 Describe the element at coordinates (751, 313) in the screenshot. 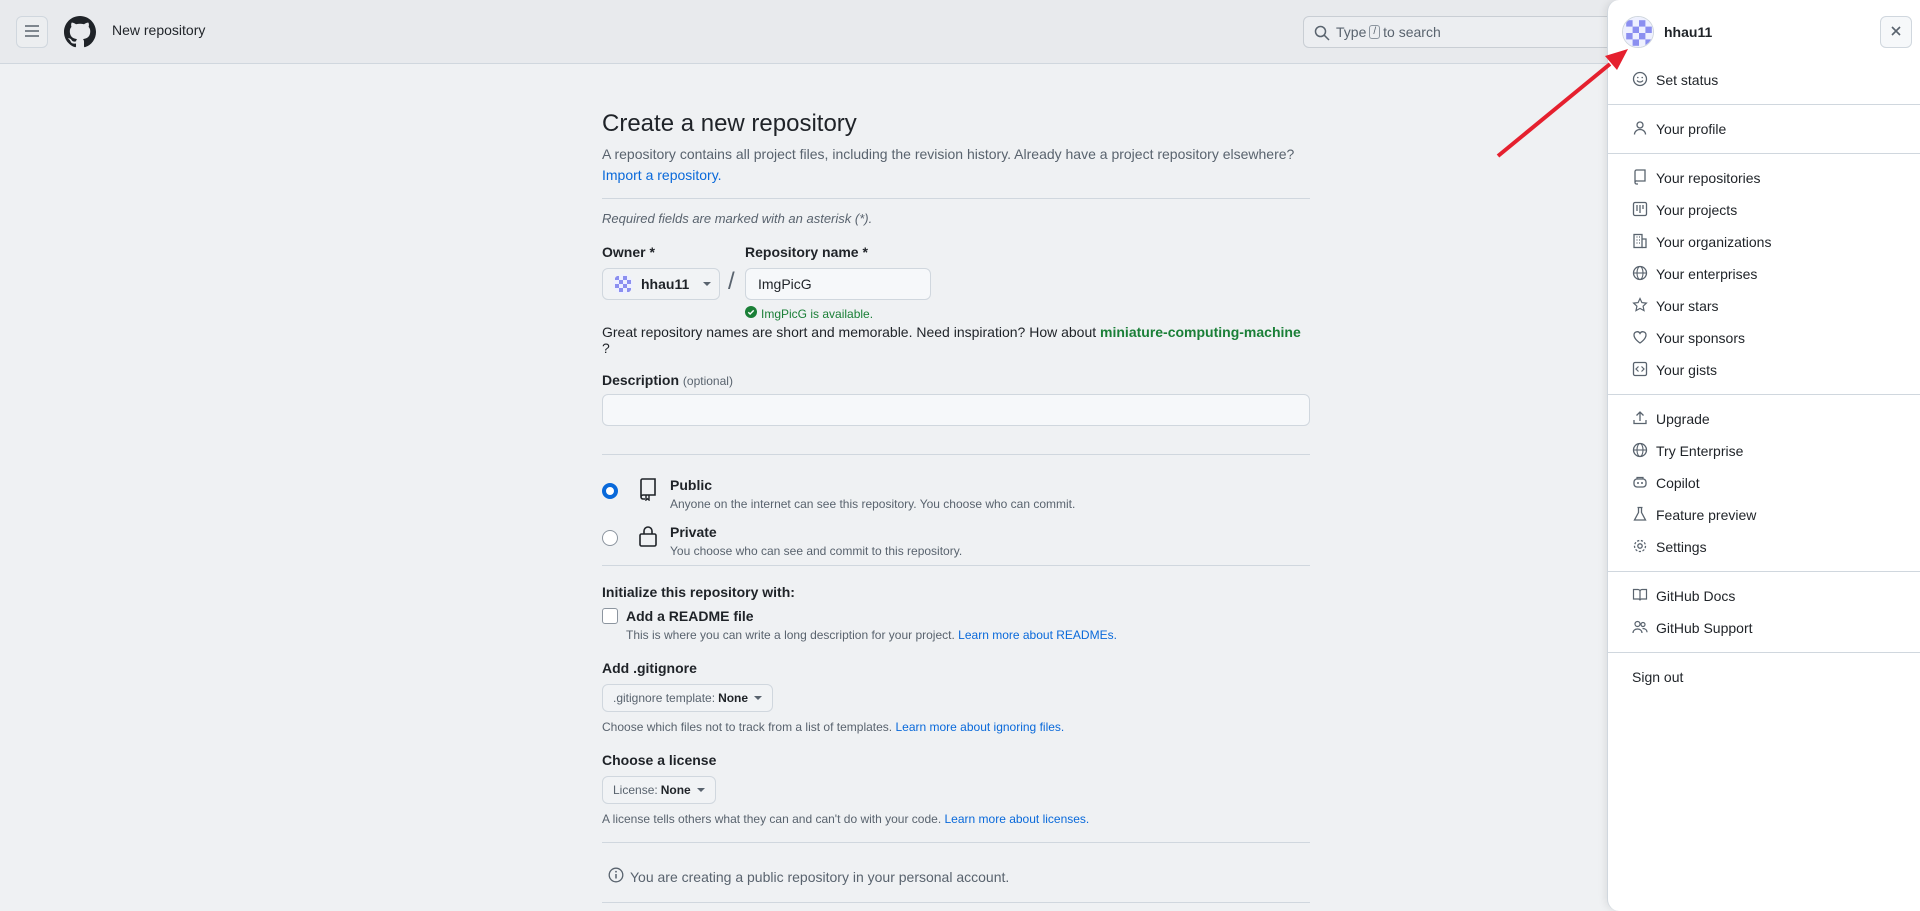

I see `check-circle-icon` at that location.